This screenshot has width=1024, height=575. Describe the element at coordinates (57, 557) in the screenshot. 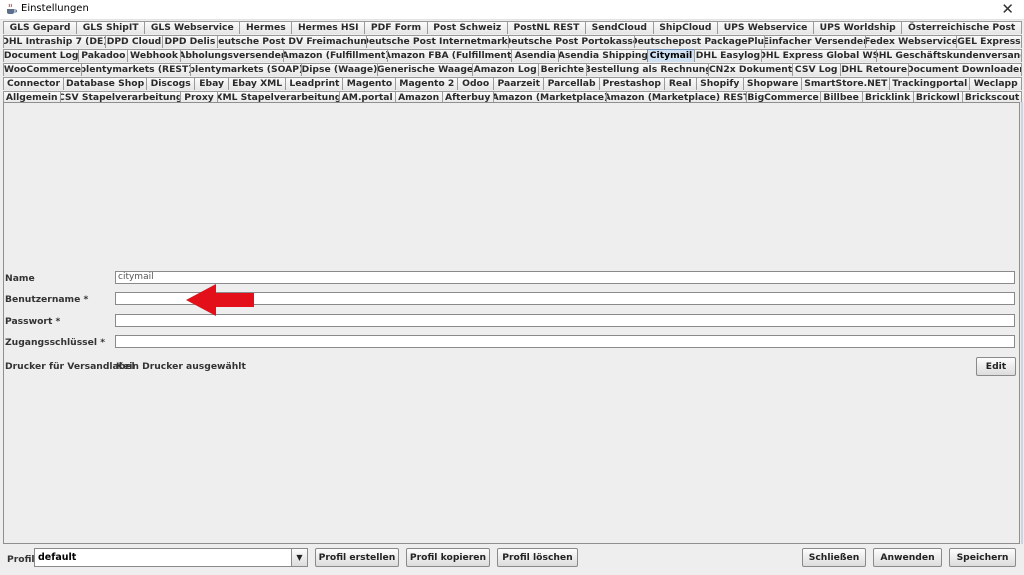

I see `profile-select-value: default` at that location.